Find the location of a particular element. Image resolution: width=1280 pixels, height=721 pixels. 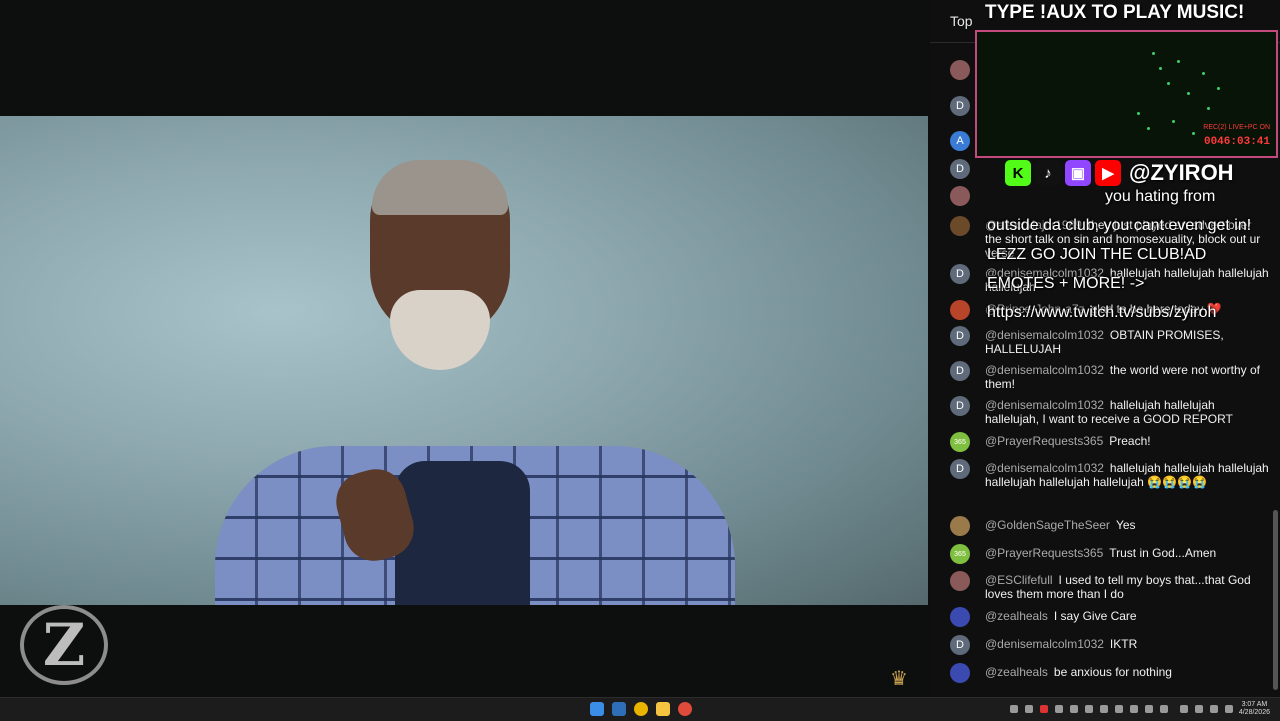

start-icon is located at coordinates (597, 709).